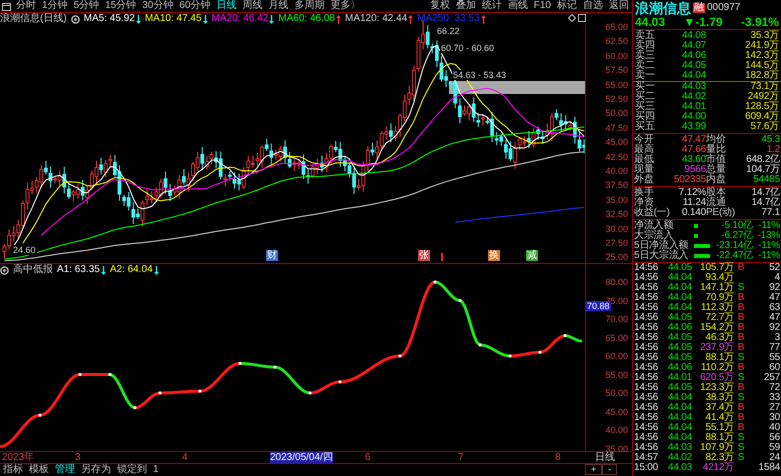 The image size is (781, 476). What do you see at coordinates (593, 6) in the screenshot?
I see `toolbar-button: 自选` at bounding box center [593, 6].